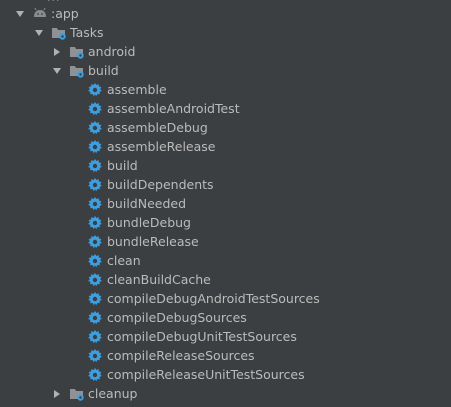 Image resolution: width=451 pixels, height=407 pixels. Describe the element at coordinates (122, 165) in the screenshot. I see `task-label: build` at that location.